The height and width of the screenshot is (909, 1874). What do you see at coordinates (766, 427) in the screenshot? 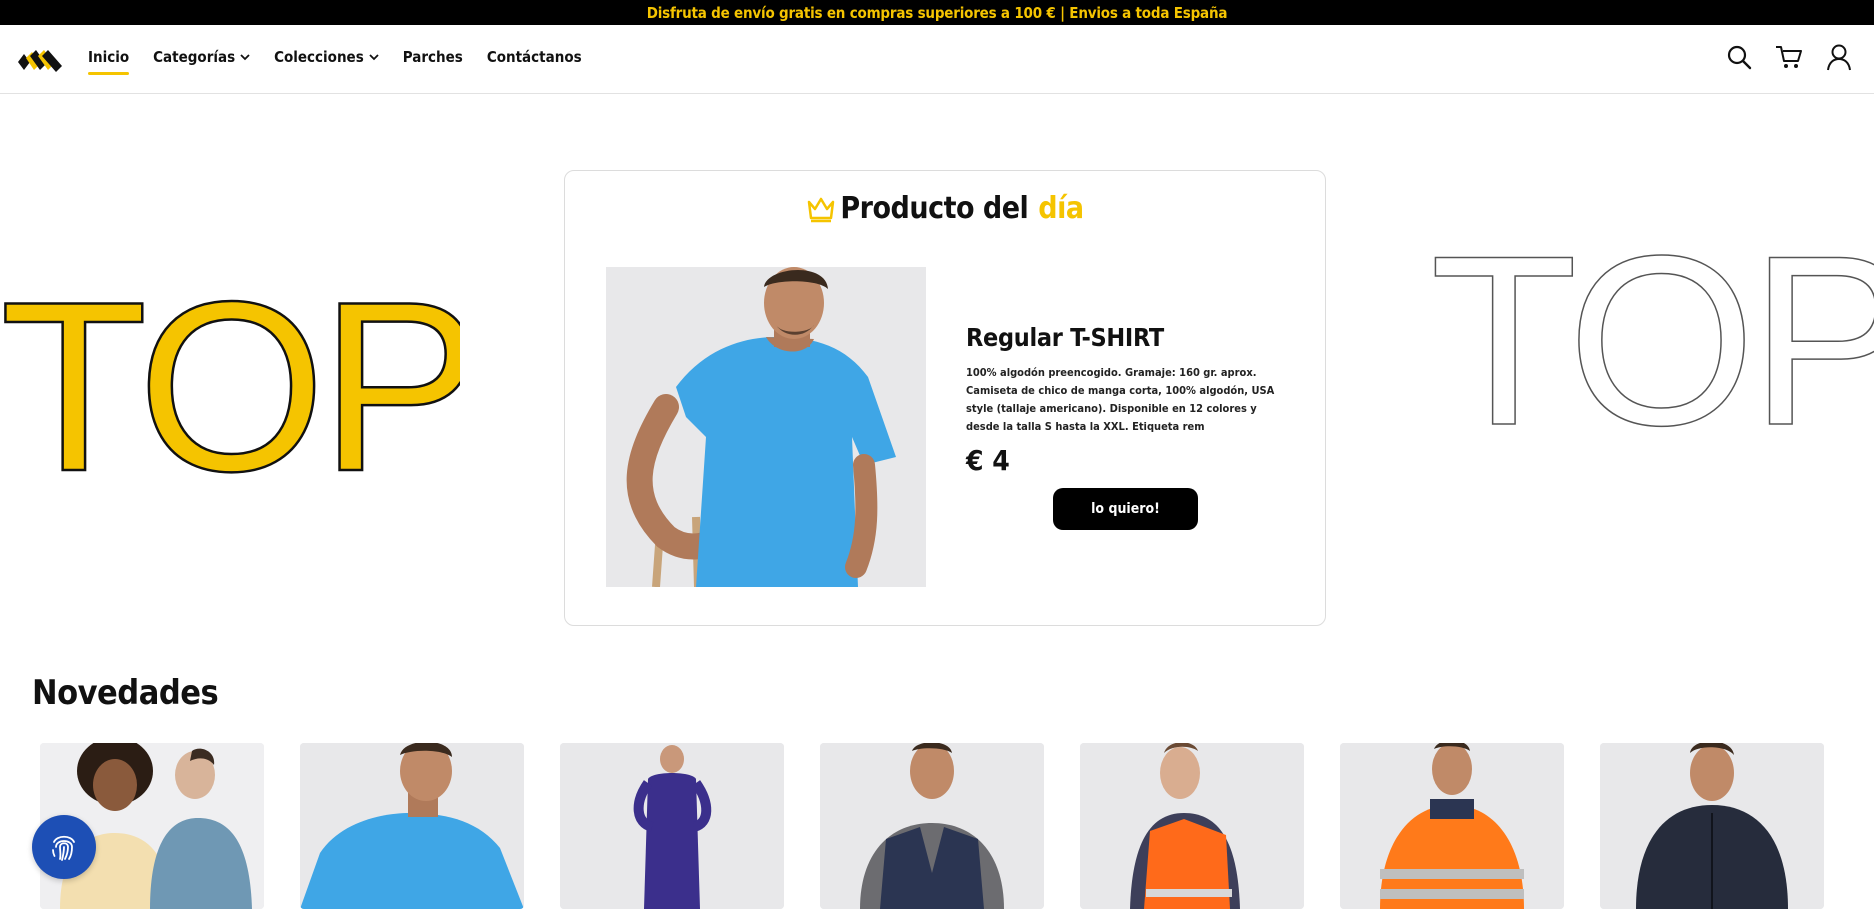
I see `product-image` at bounding box center [766, 427].